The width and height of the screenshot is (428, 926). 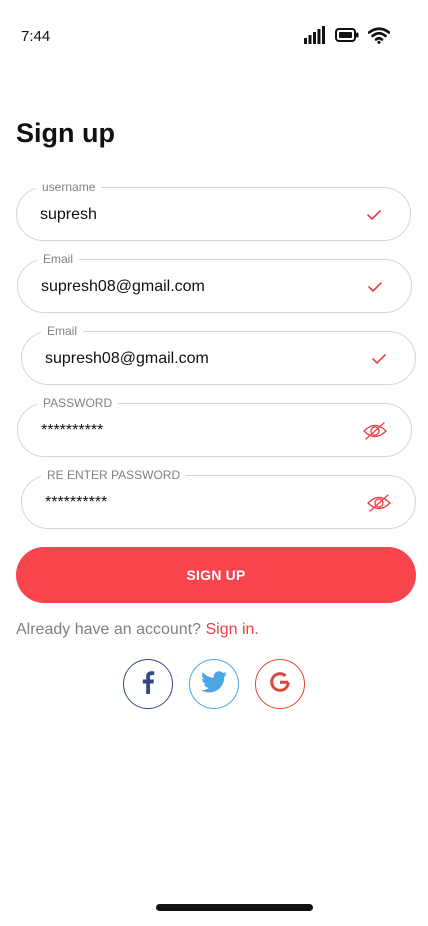 I want to click on google-button, so click(x=280, y=684).